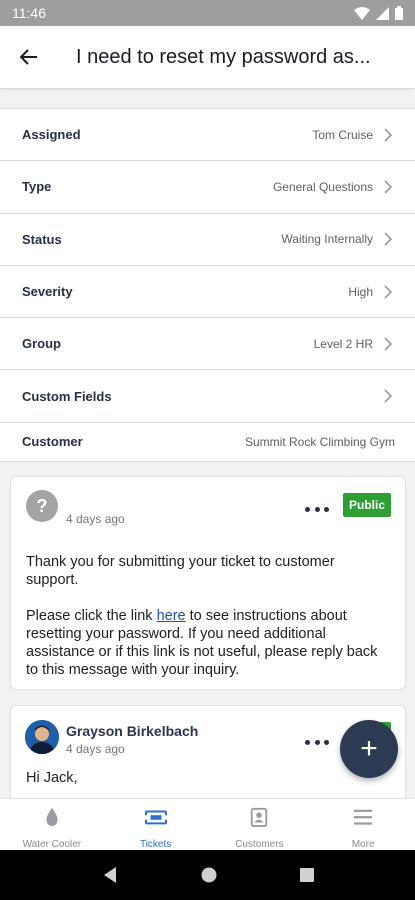  What do you see at coordinates (207, 238) in the screenshot?
I see `field-status: Status Waiting Internally` at bounding box center [207, 238].